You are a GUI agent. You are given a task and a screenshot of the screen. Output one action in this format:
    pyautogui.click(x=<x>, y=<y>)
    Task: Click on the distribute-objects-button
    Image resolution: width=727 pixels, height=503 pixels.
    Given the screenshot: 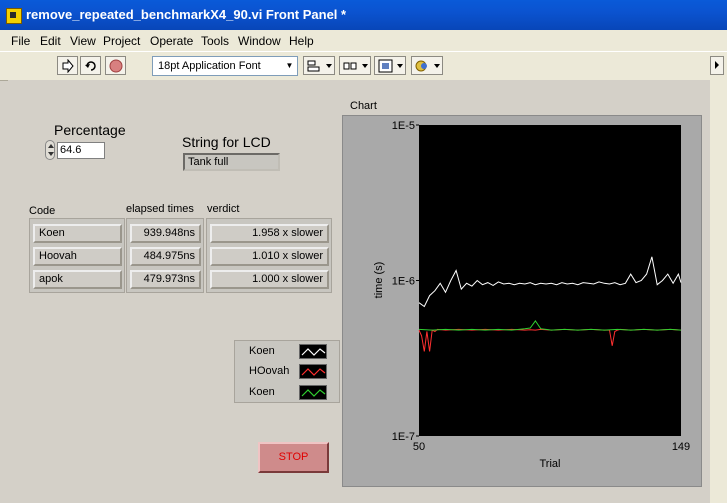 What is the action you would take?
    pyautogui.click(x=355, y=65)
    